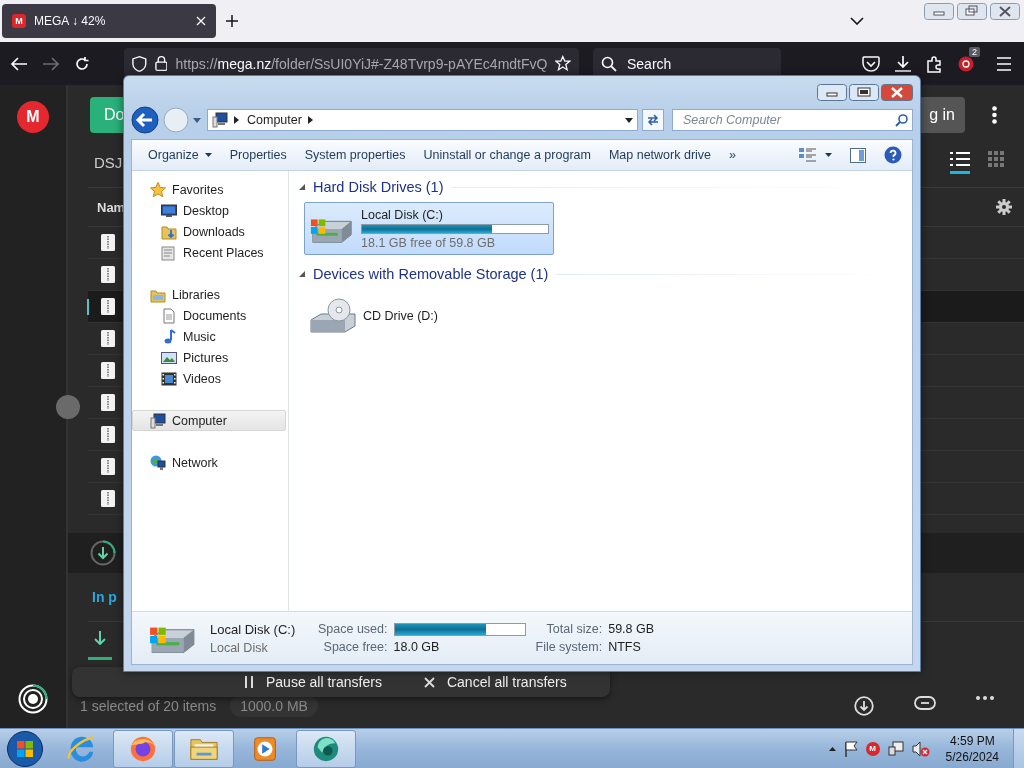  I want to click on puzzle-icon, so click(935, 63).